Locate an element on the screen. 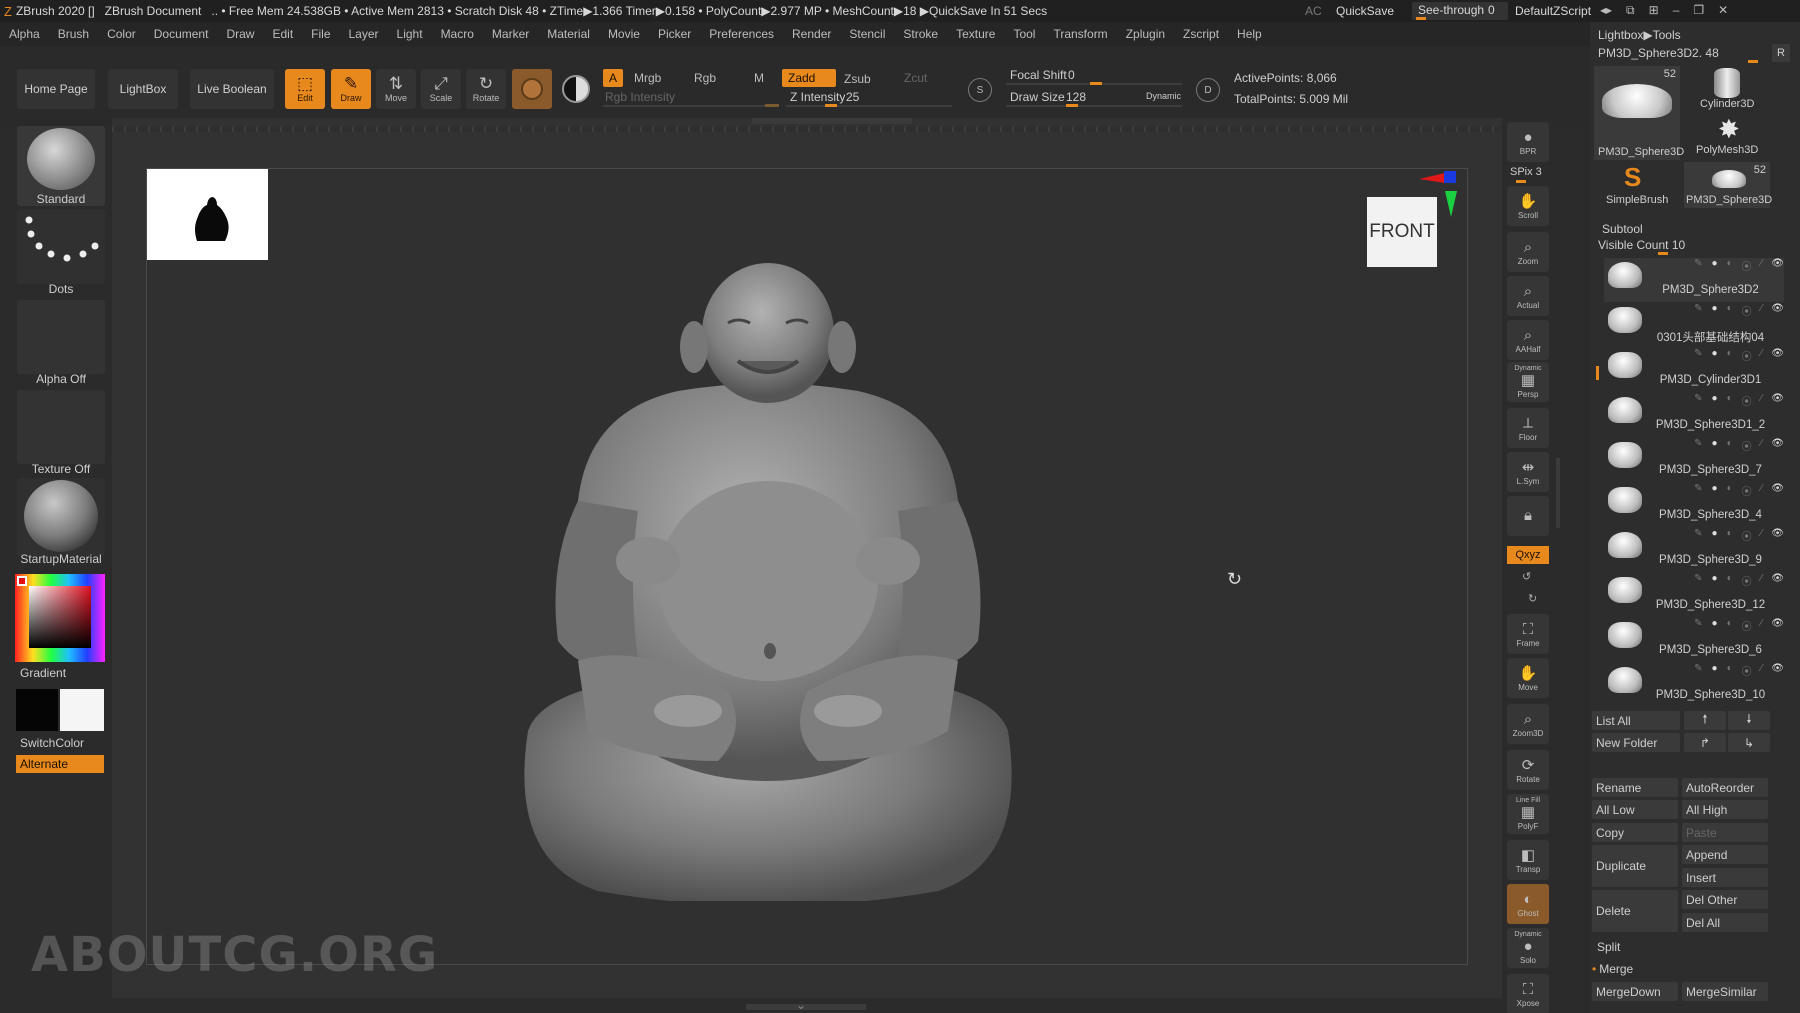  dynamic-brush-icon: D is located at coordinates (1208, 90).